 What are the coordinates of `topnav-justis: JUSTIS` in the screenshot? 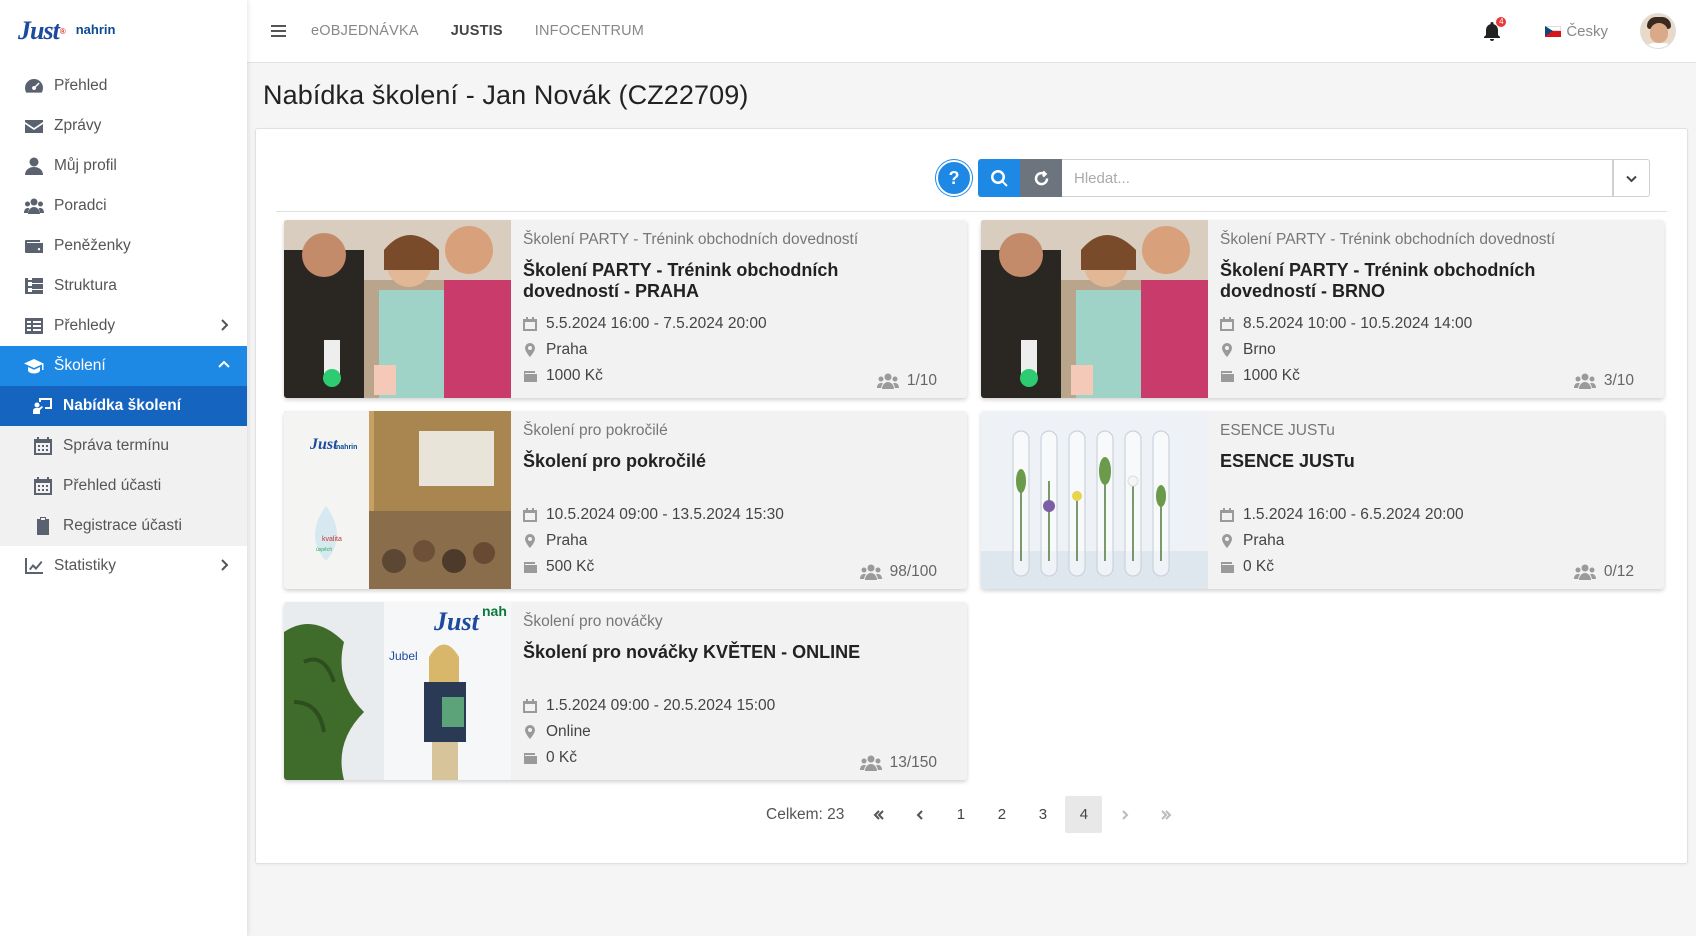 It's located at (477, 31).